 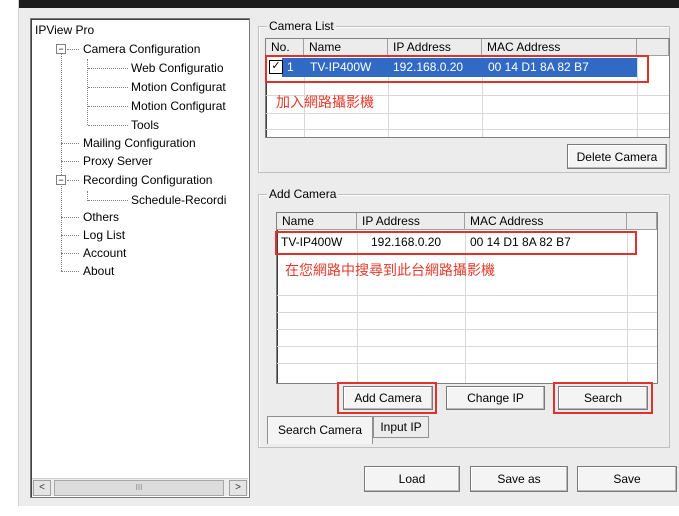 What do you see at coordinates (147, 180) in the screenshot?
I see `tree-node-recording-configuration: Recording Configuration` at bounding box center [147, 180].